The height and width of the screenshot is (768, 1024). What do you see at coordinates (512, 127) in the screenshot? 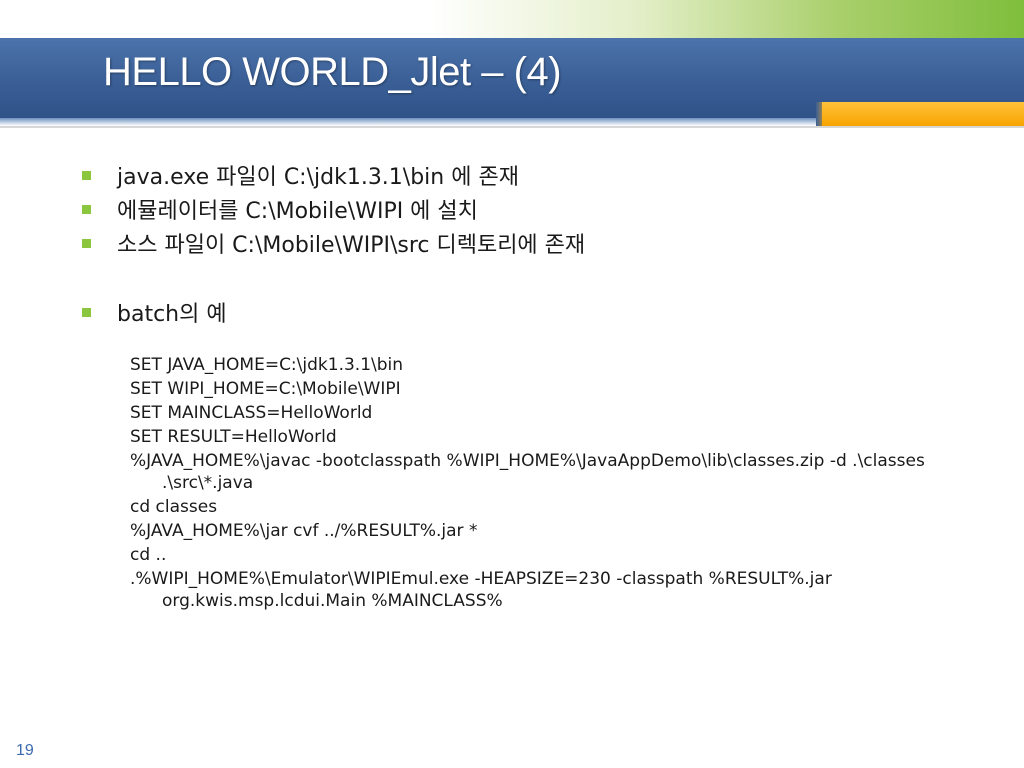
I see `title-divider` at bounding box center [512, 127].